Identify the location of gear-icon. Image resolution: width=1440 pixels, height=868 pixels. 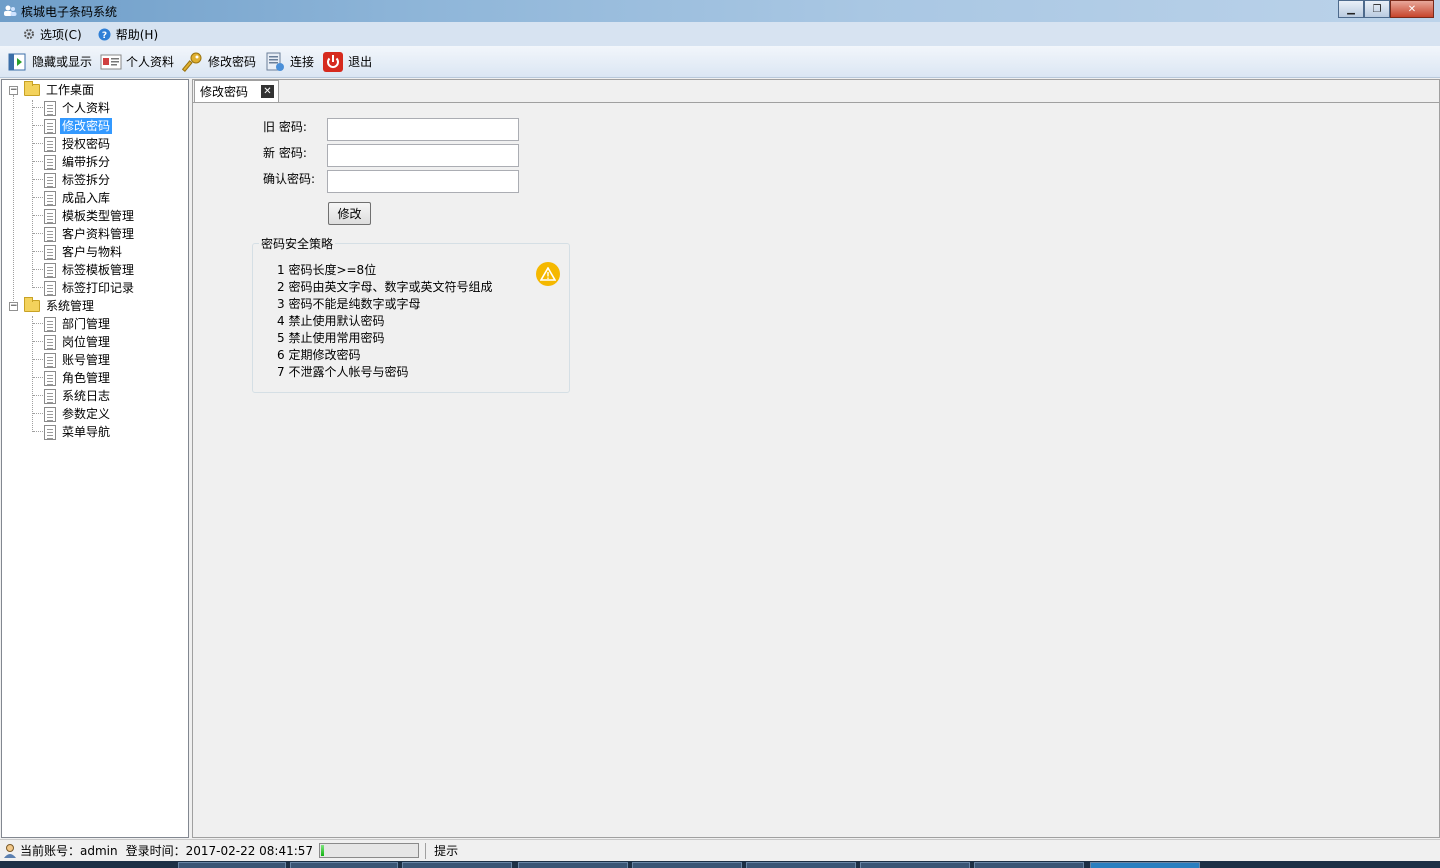
(29, 34).